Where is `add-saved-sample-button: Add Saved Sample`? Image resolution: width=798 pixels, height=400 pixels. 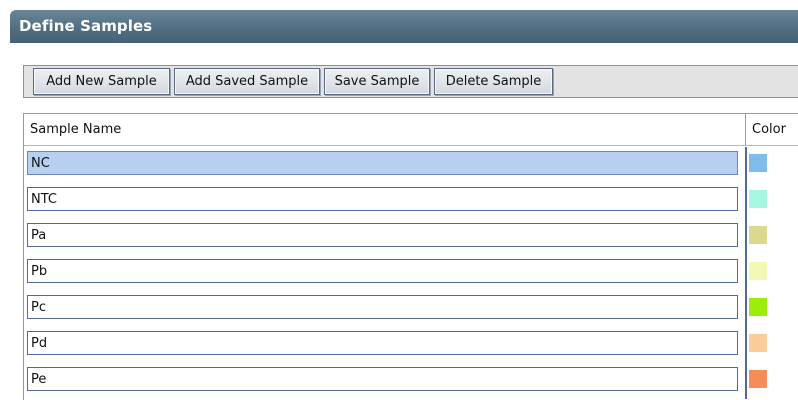
add-saved-sample-button: Add Saved Sample is located at coordinates (247, 81).